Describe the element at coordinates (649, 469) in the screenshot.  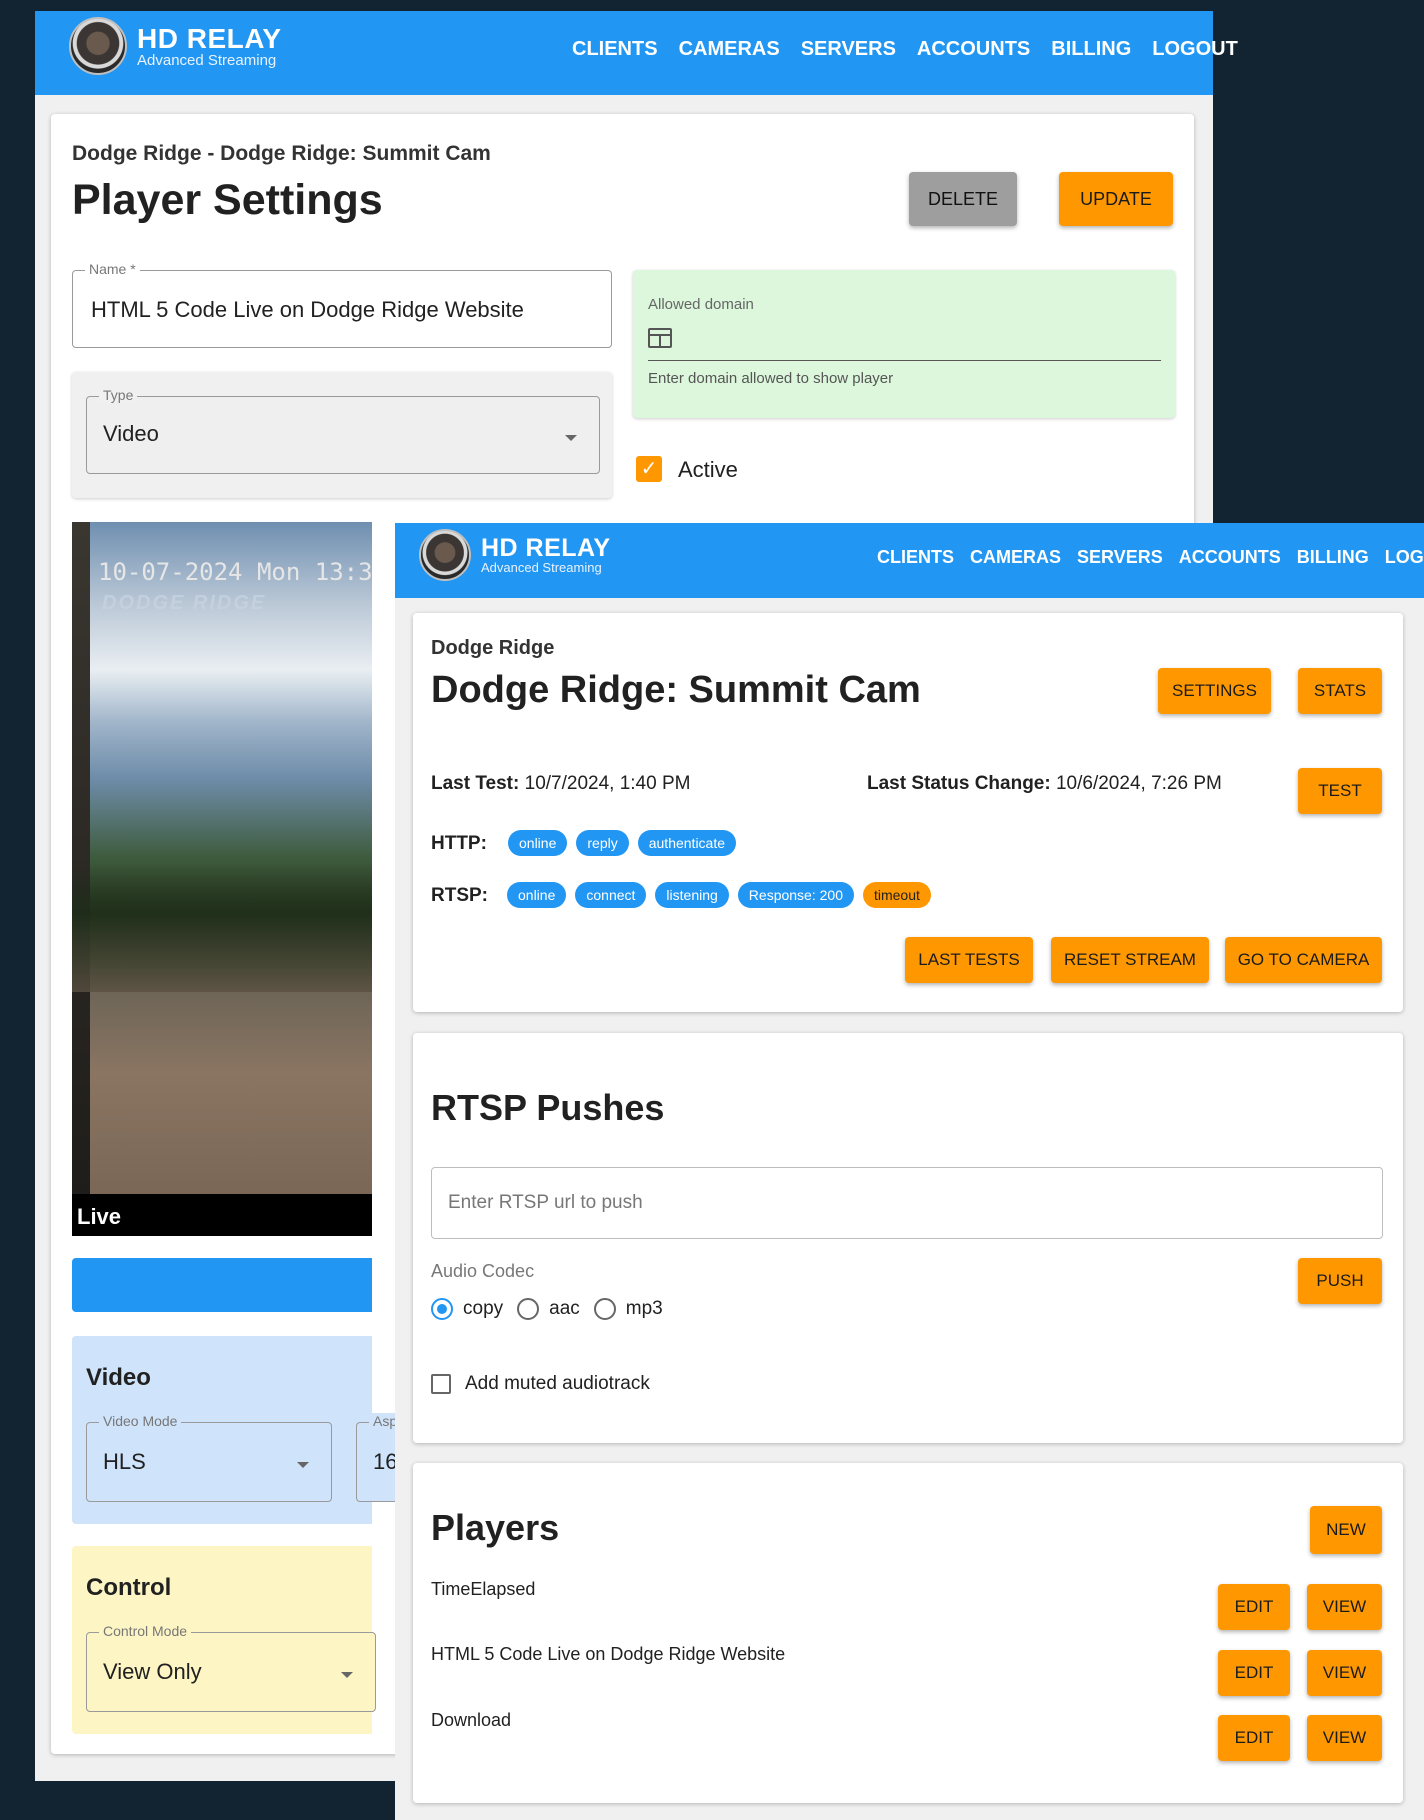
I see `active-checkbox: ✓` at that location.